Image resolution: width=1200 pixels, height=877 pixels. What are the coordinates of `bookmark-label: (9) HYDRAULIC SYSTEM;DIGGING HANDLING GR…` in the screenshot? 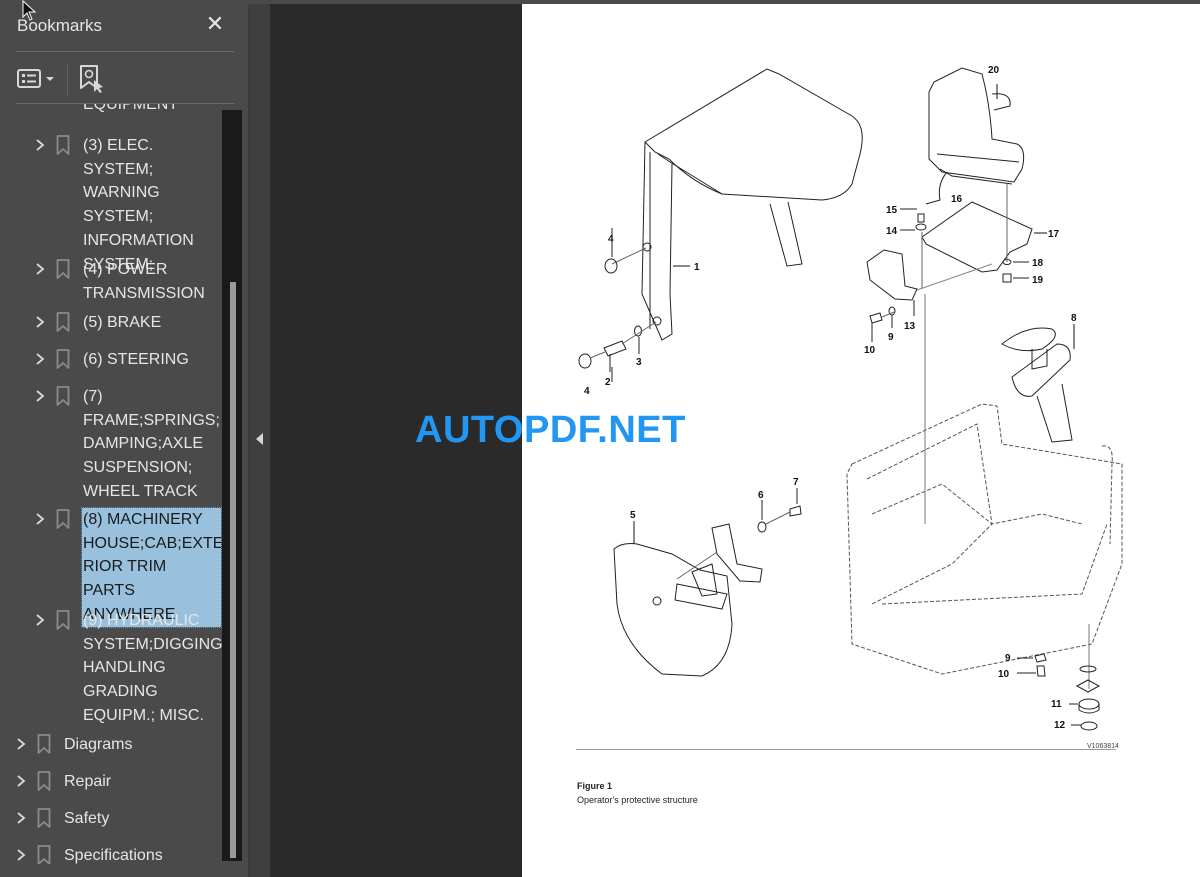 It's located at (152, 668).